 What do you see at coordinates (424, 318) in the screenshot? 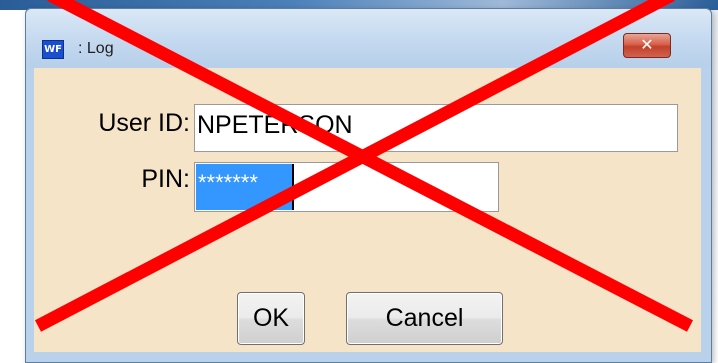
I see `cancel-button: Cancel` at bounding box center [424, 318].